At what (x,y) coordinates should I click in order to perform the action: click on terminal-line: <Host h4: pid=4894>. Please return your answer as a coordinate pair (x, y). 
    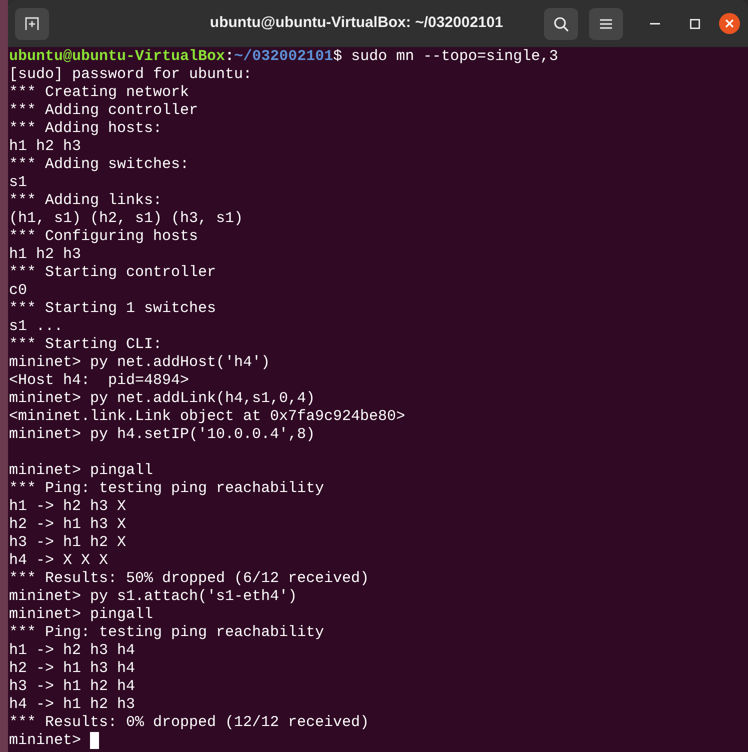
    Looking at the image, I should click on (99, 381).